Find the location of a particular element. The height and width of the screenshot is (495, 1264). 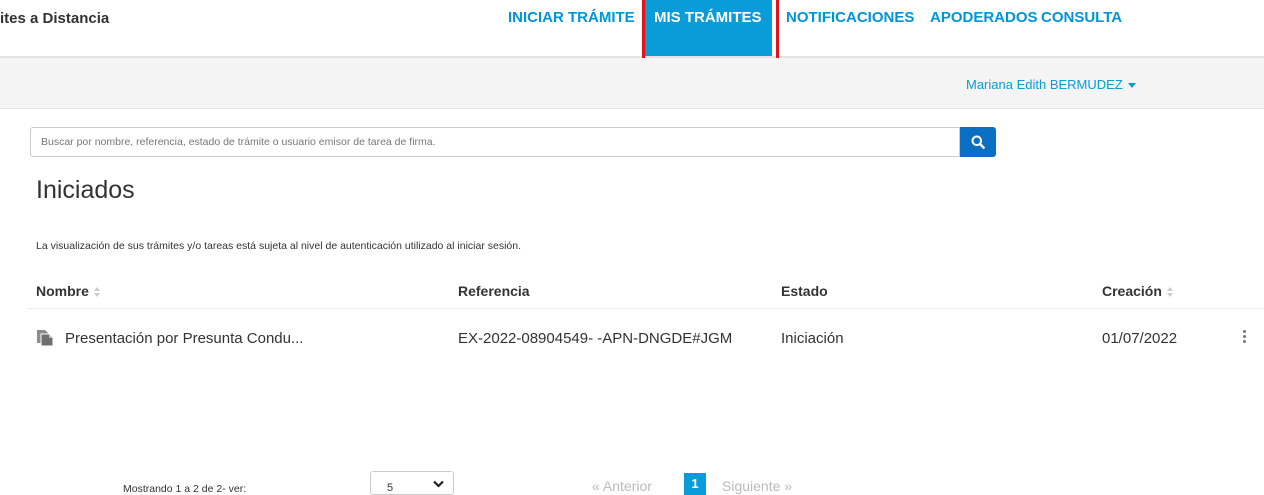

user-menu: Mariana Edith BERMUDEZ is located at coordinates (1051, 84).